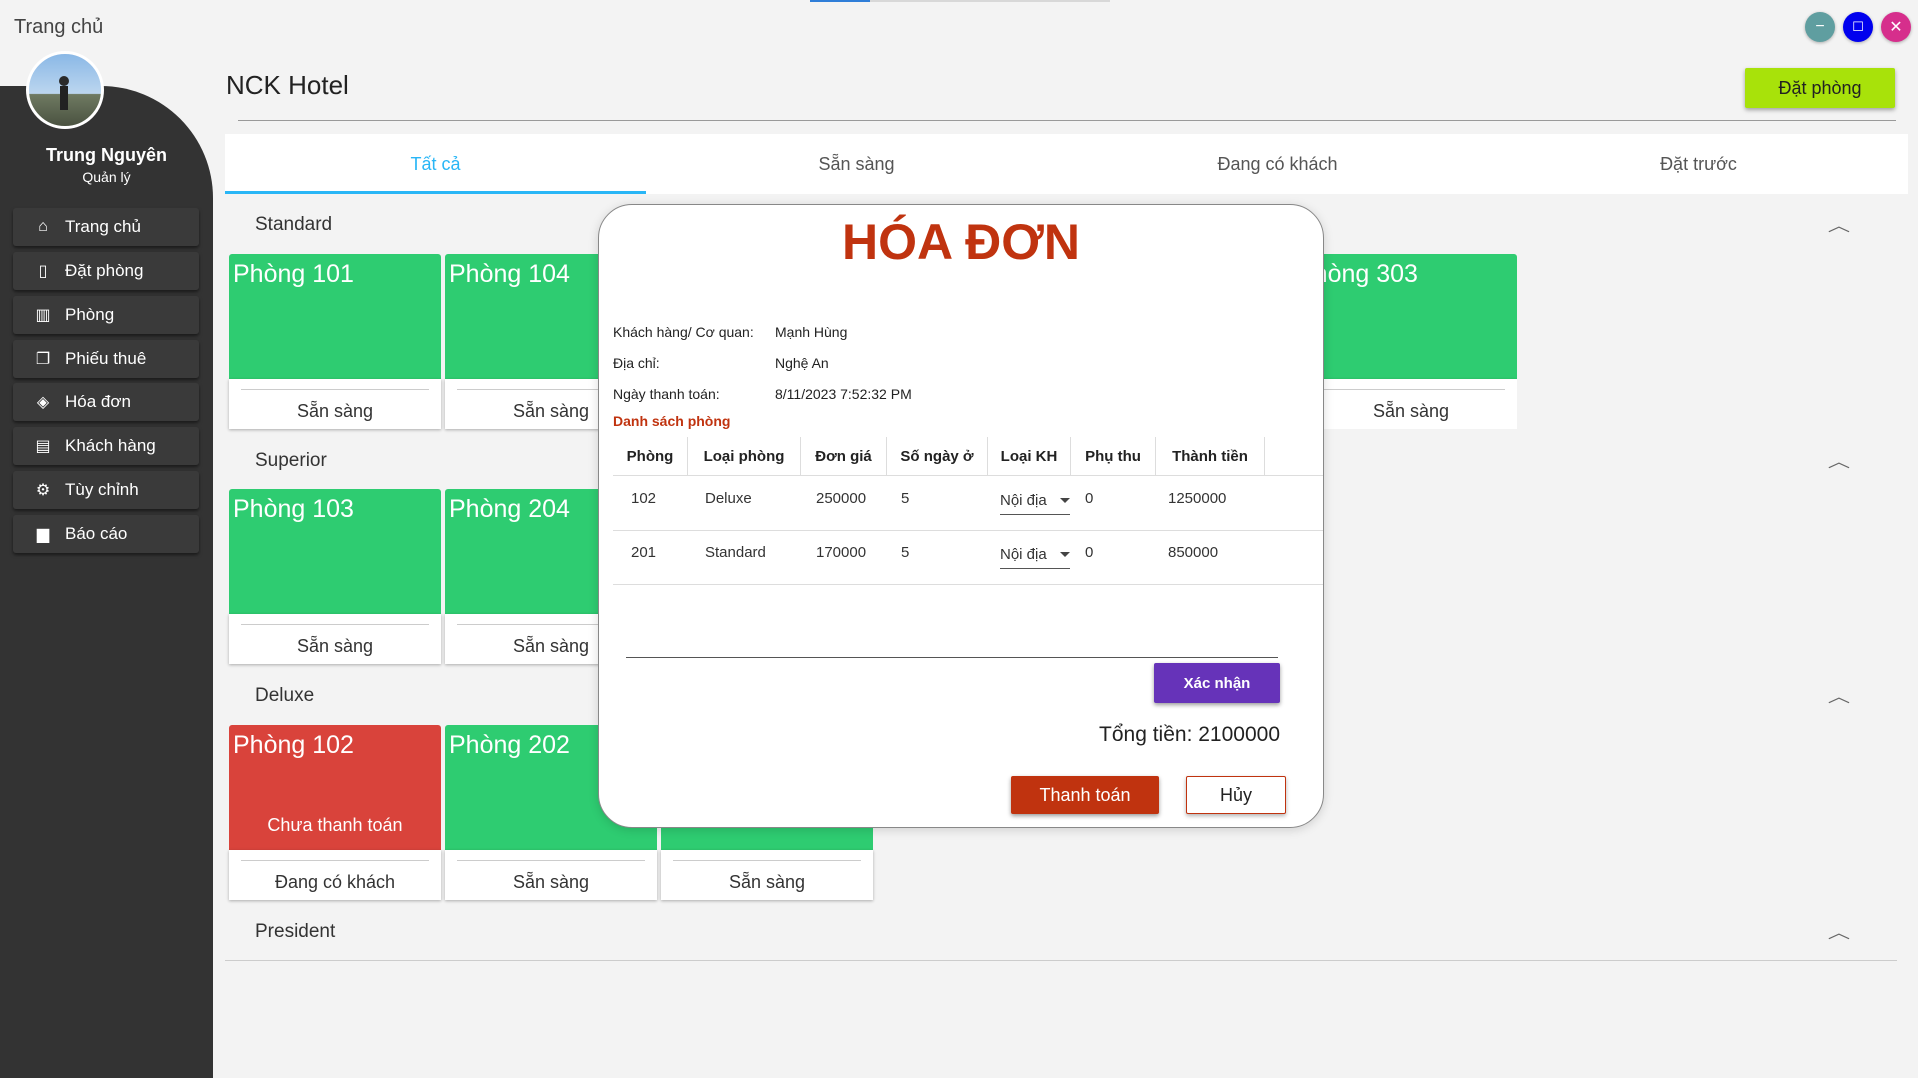  Describe the element at coordinates (1839, 460) in the screenshot. I see `collapse-superior-icon: ︿` at that location.